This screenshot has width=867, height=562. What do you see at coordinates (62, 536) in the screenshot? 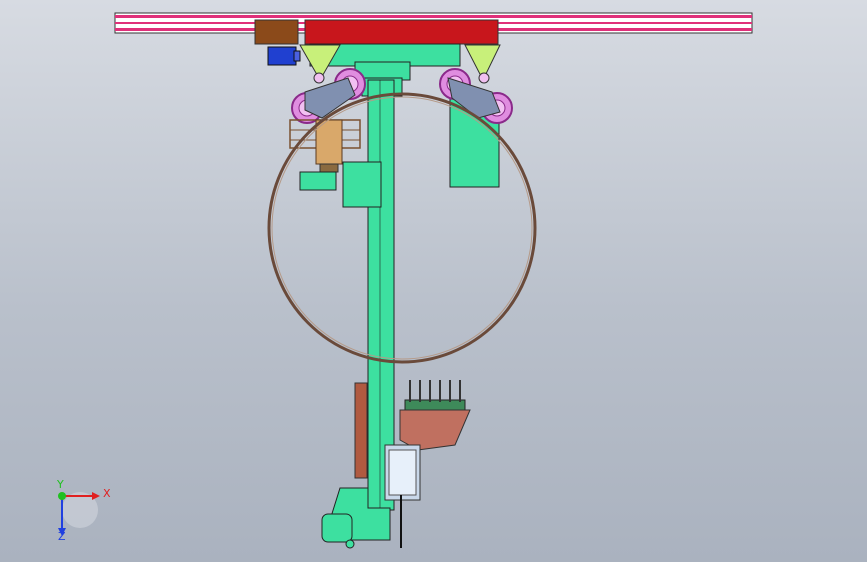
I see `z-axis-label: Z` at bounding box center [62, 536].